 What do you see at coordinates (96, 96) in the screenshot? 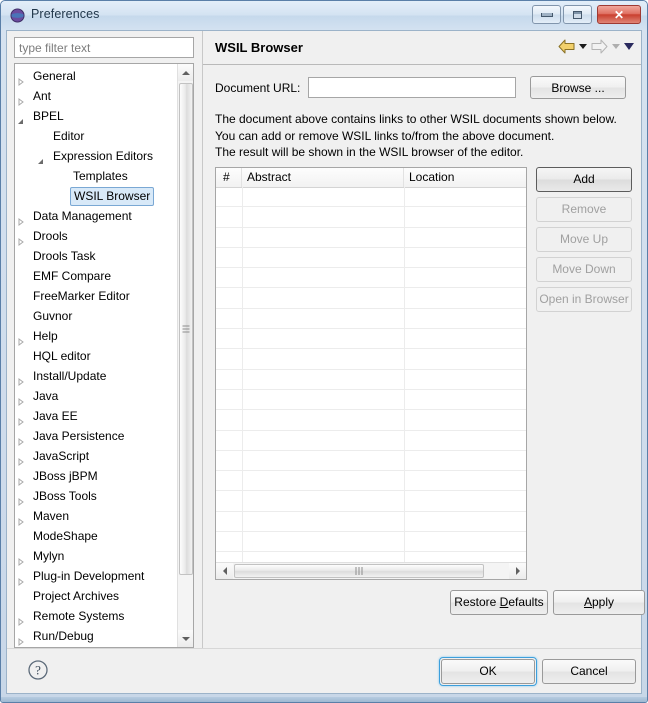
I see `sidebar-item-ant: Ant` at bounding box center [96, 96].